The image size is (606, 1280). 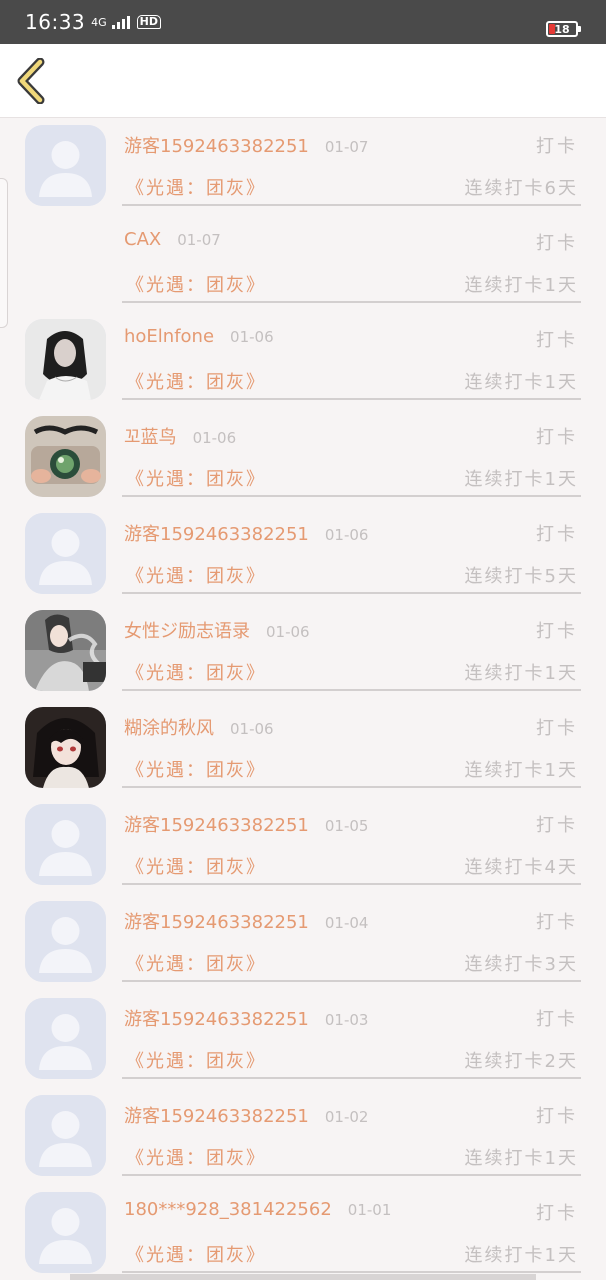 What do you see at coordinates (149, 22) in the screenshot?
I see `hd-icon: HD` at bounding box center [149, 22].